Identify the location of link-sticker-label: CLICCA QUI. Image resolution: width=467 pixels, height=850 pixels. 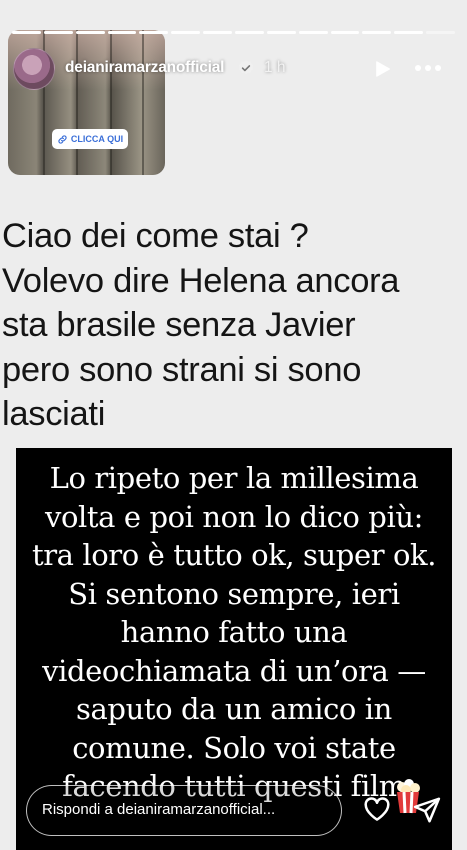
(97, 139).